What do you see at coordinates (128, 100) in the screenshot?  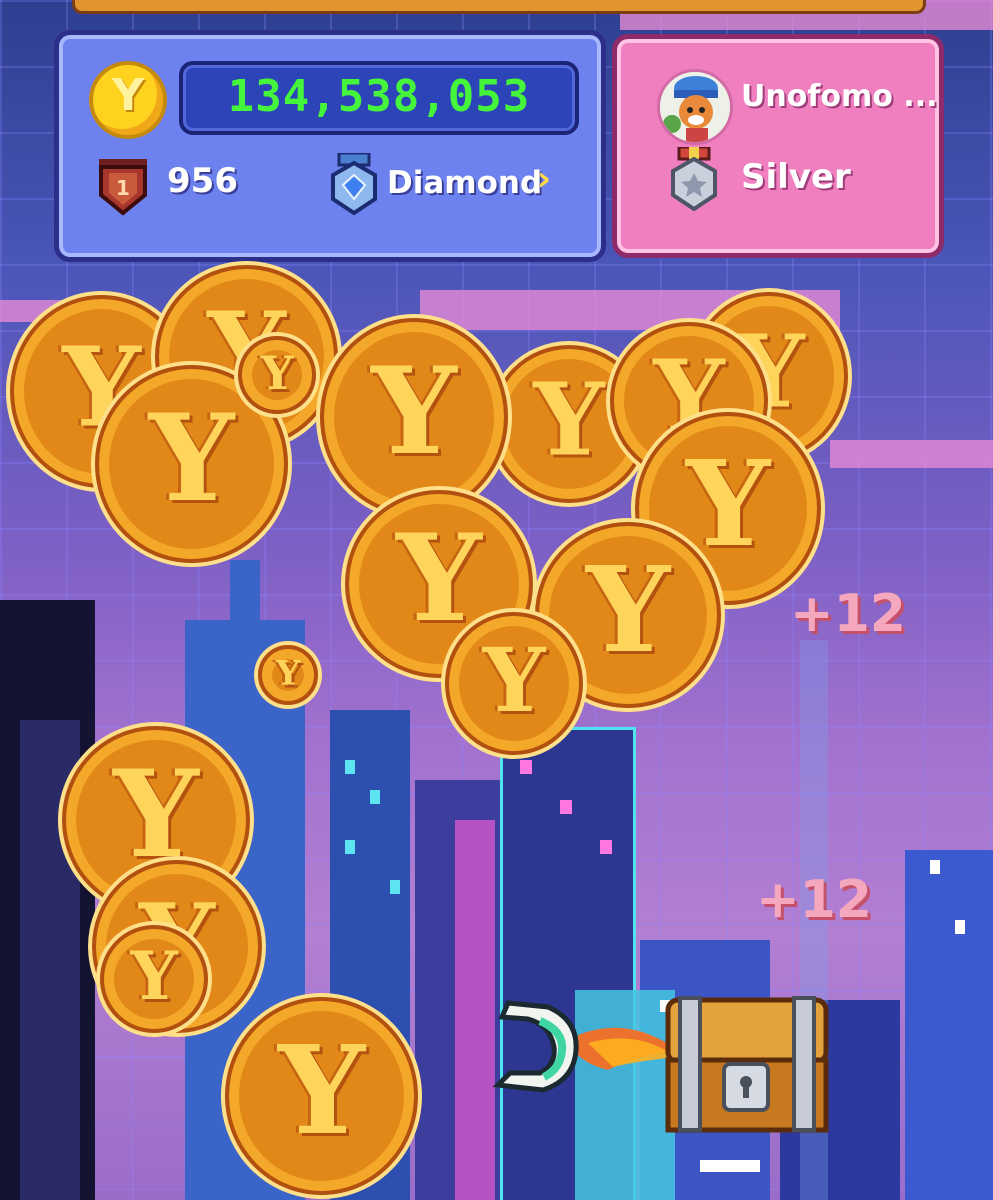 I see `coin-icon: Y` at bounding box center [128, 100].